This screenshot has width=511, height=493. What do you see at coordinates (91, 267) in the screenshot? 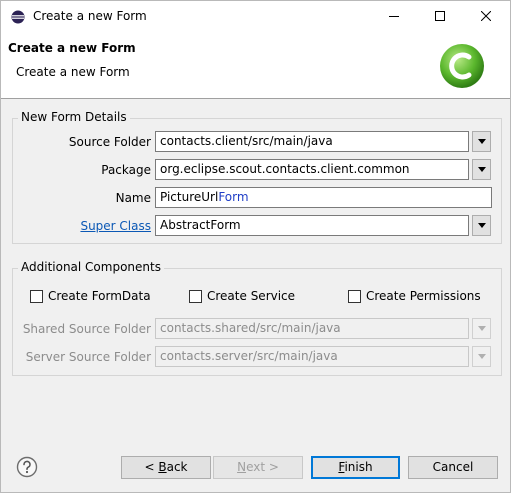
I see `group-title: Additional Components` at bounding box center [91, 267].